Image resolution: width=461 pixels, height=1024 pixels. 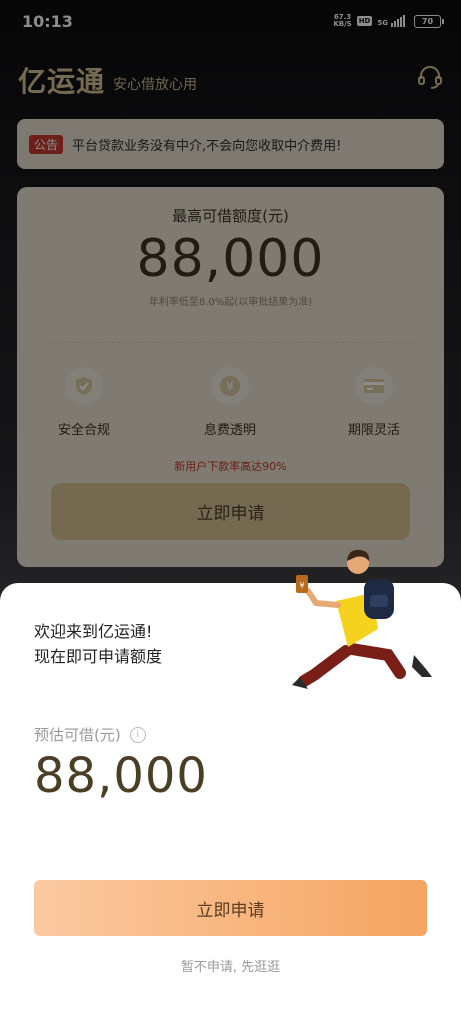 I want to click on estimate-label-row: 预估可借(元) i, so click(x=90, y=734).